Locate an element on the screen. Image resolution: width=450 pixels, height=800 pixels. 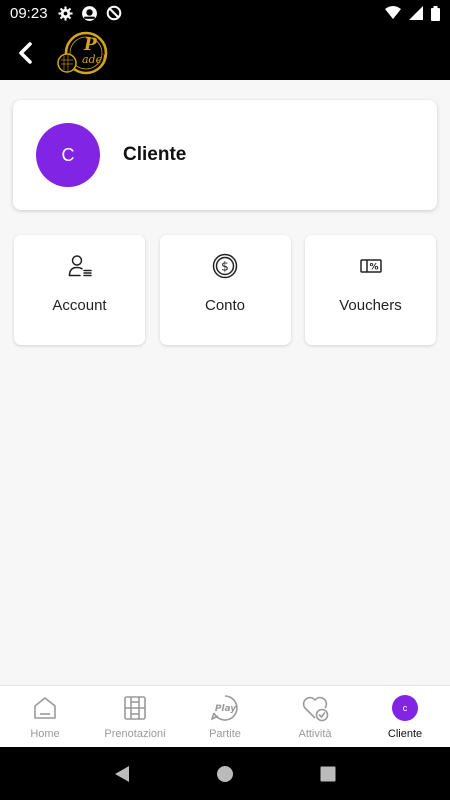
nav-attivita-label: Attività is located at coordinates (315, 734).